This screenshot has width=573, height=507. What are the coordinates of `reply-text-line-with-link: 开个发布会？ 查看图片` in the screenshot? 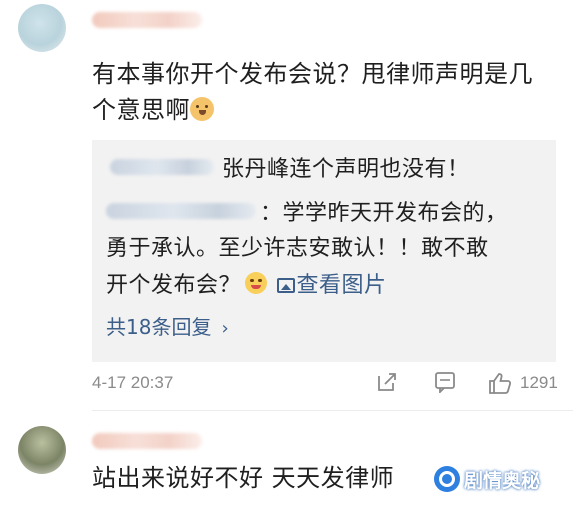 It's located at (246, 286).